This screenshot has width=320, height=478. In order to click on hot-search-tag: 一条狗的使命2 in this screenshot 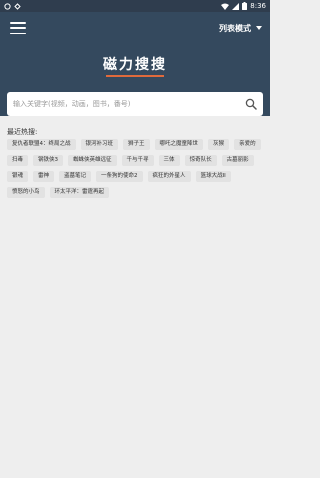, I will do `click(119, 176)`.